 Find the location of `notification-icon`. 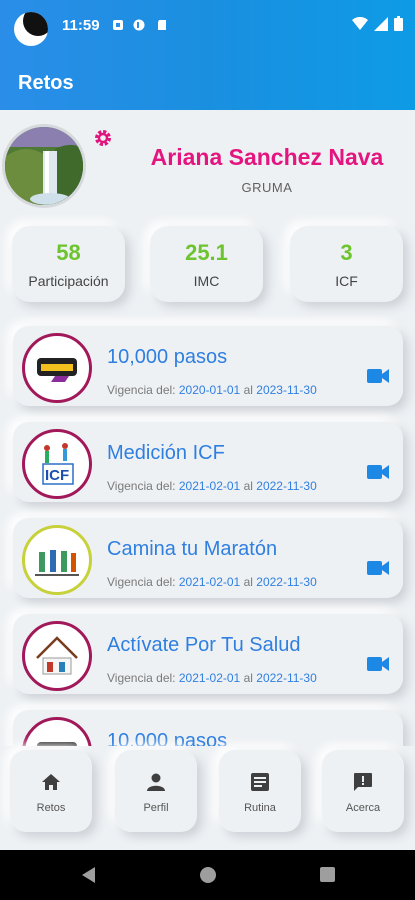

notification-icon is located at coordinates (118, 25).